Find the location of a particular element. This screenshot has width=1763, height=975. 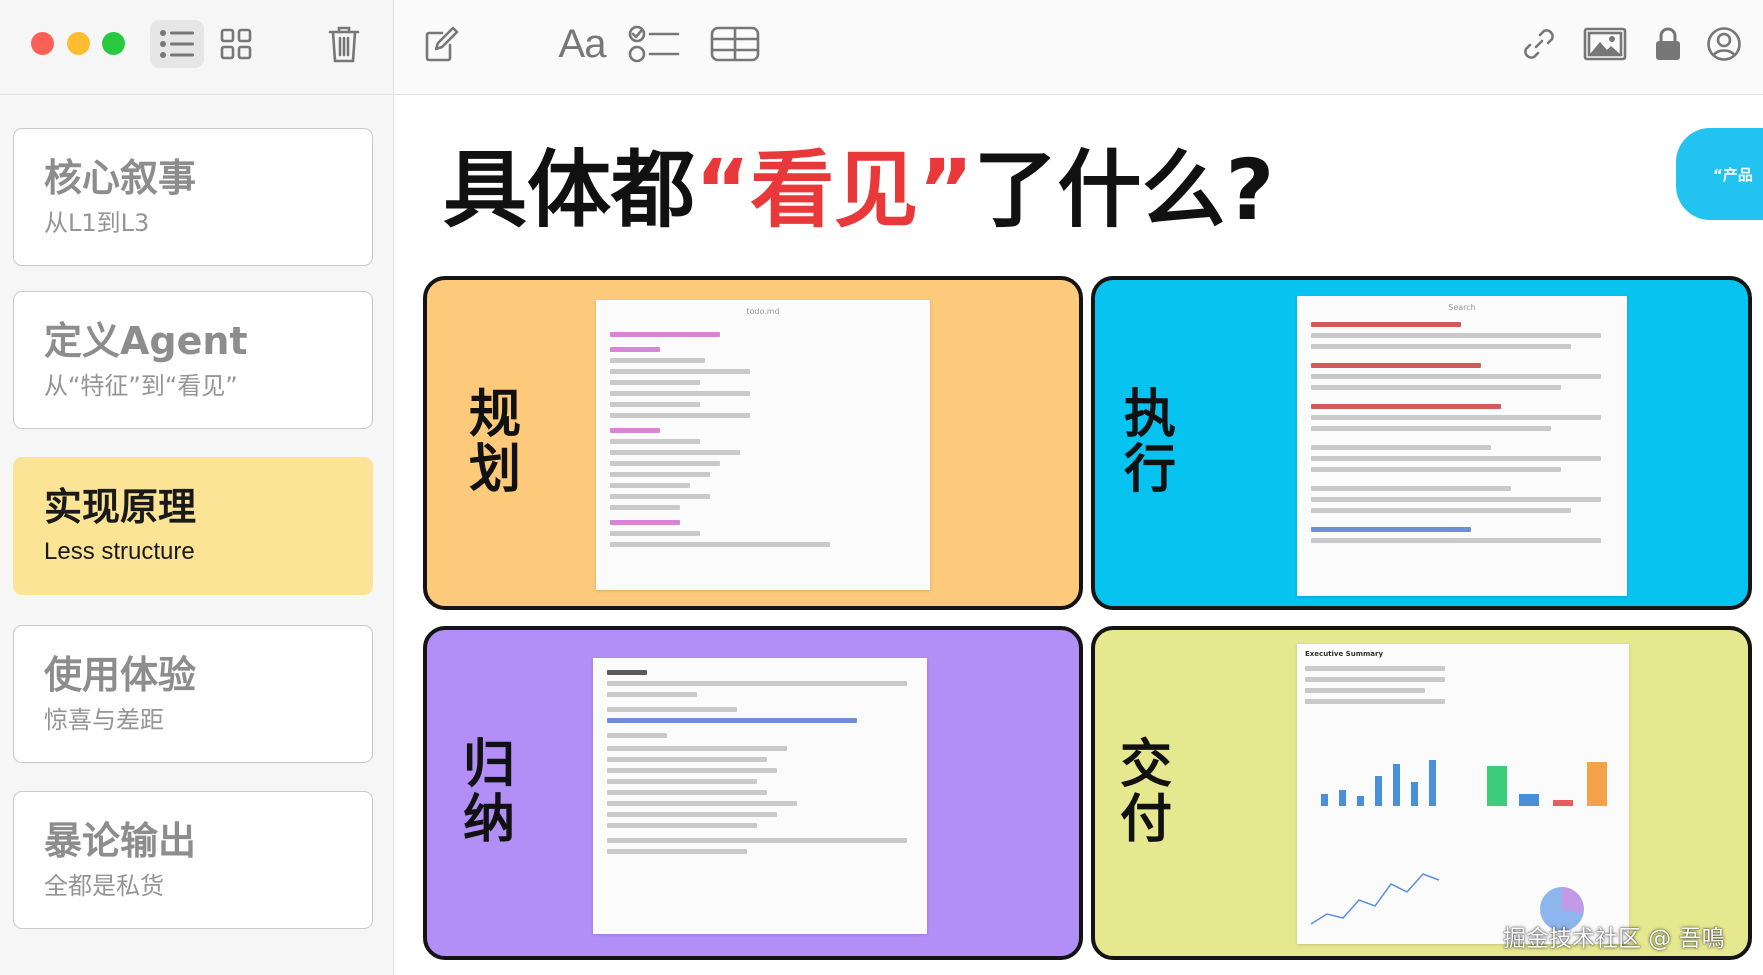

slide-card-hot-takes: 暴论输出 全都是私货 is located at coordinates (193, 860).